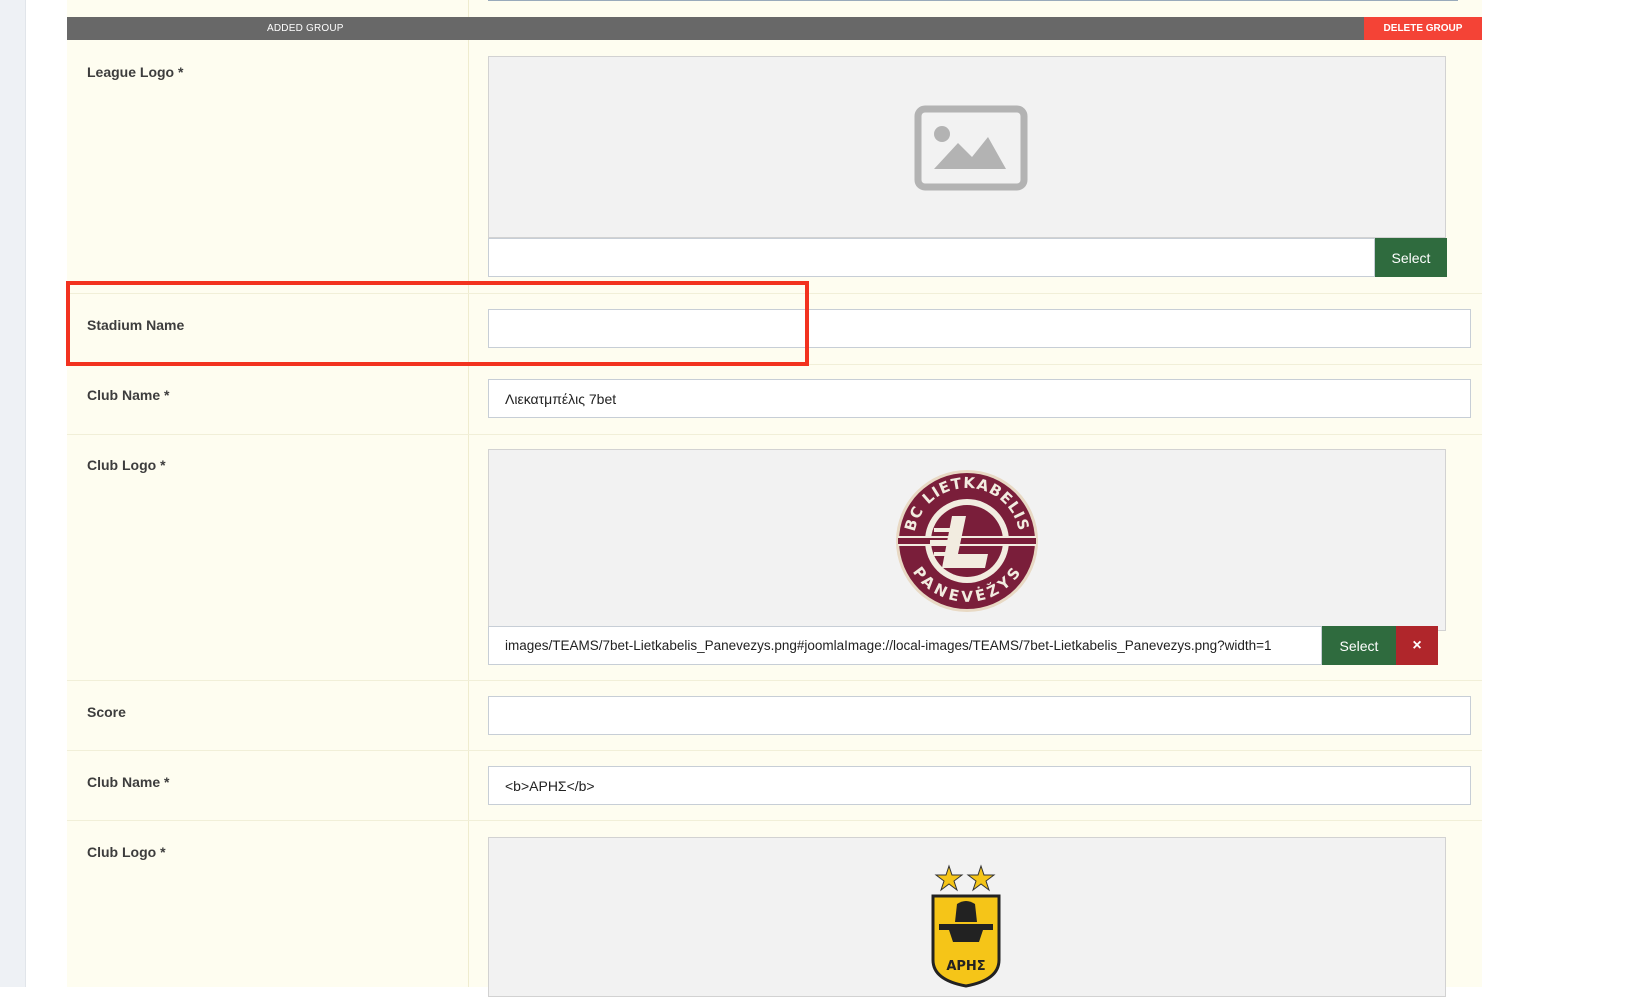 The width and height of the screenshot is (1633, 997). I want to click on league-logo-label: League Logo *, so click(135, 72).